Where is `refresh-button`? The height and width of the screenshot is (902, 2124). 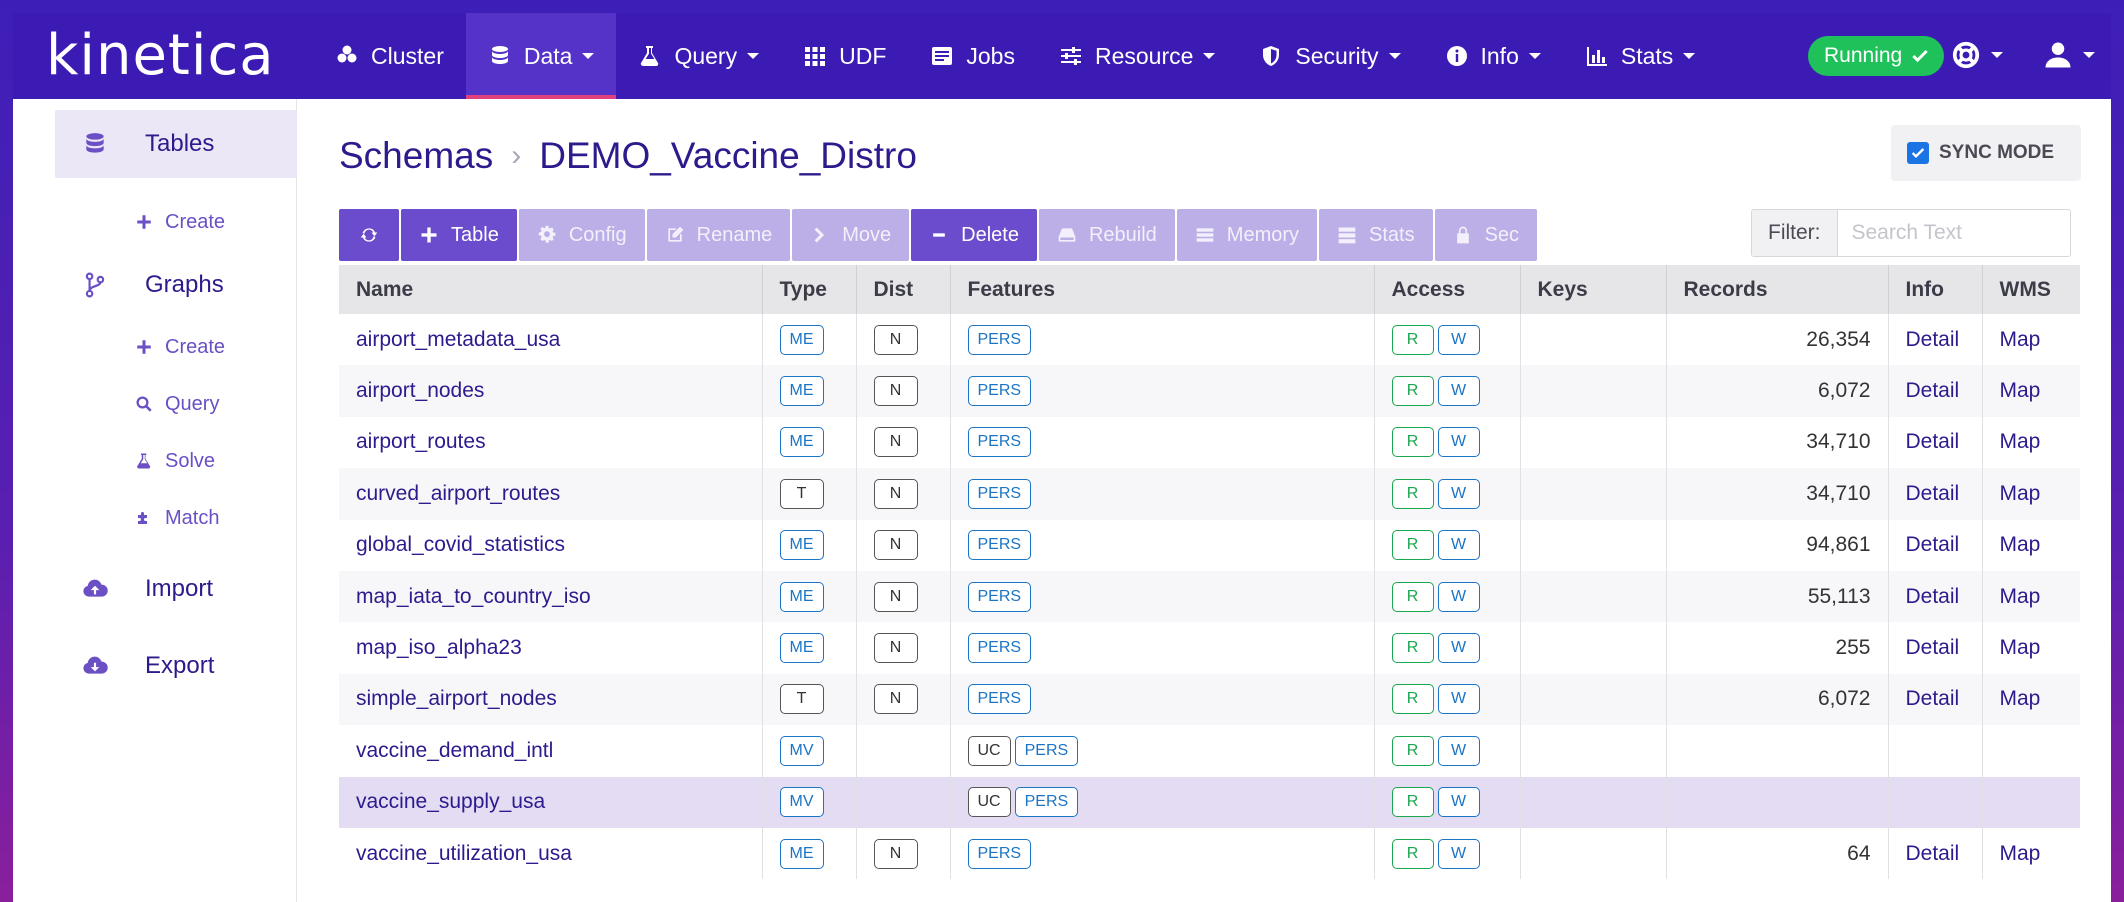 refresh-button is located at coordinates (369, 235).